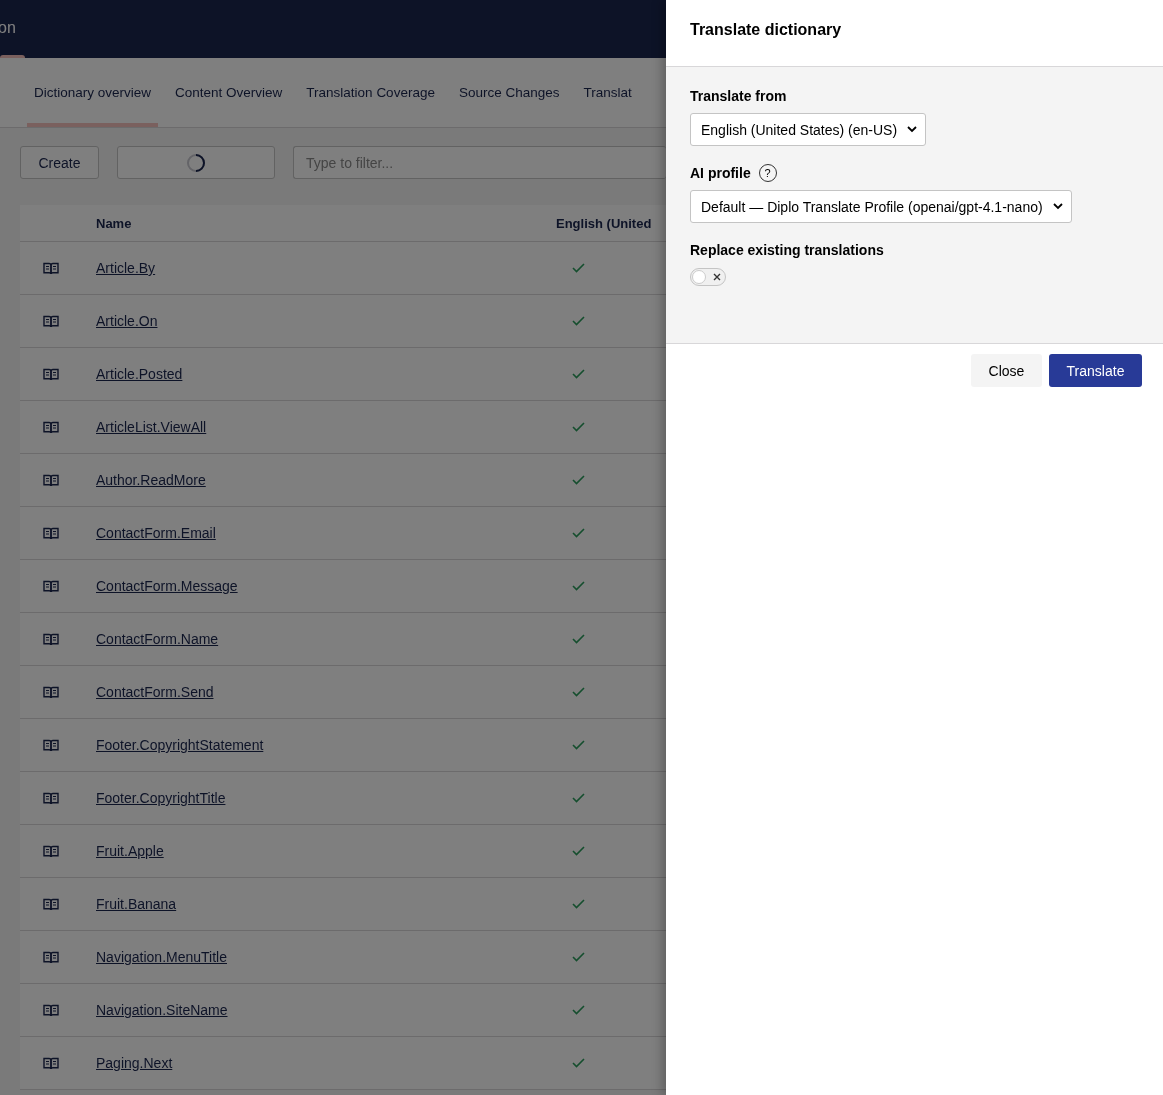 This screenshot has height=1095, width=1163. Describe the element at coordinates (136, 904) in the screenshot. I see `dictionary-item-link: Fruit.Banana` at that location.